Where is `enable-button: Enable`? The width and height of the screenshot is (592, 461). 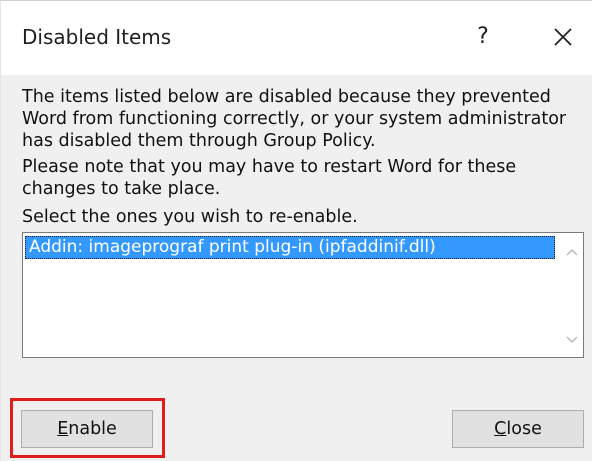 enable-button: Enable is located at coordinates (87, 429).